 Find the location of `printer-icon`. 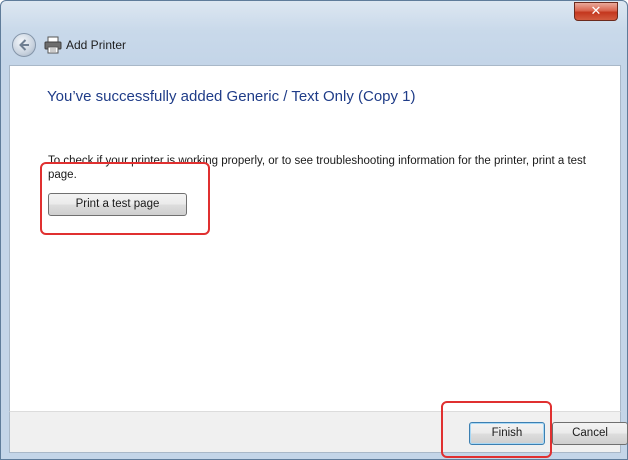

printer-icon is located at coordinates (53, 45).